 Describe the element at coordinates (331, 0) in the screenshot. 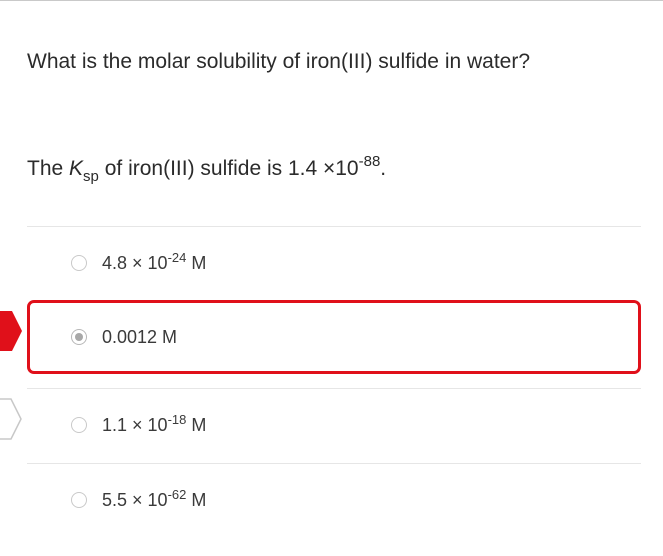

I see `top-divider` at that location.